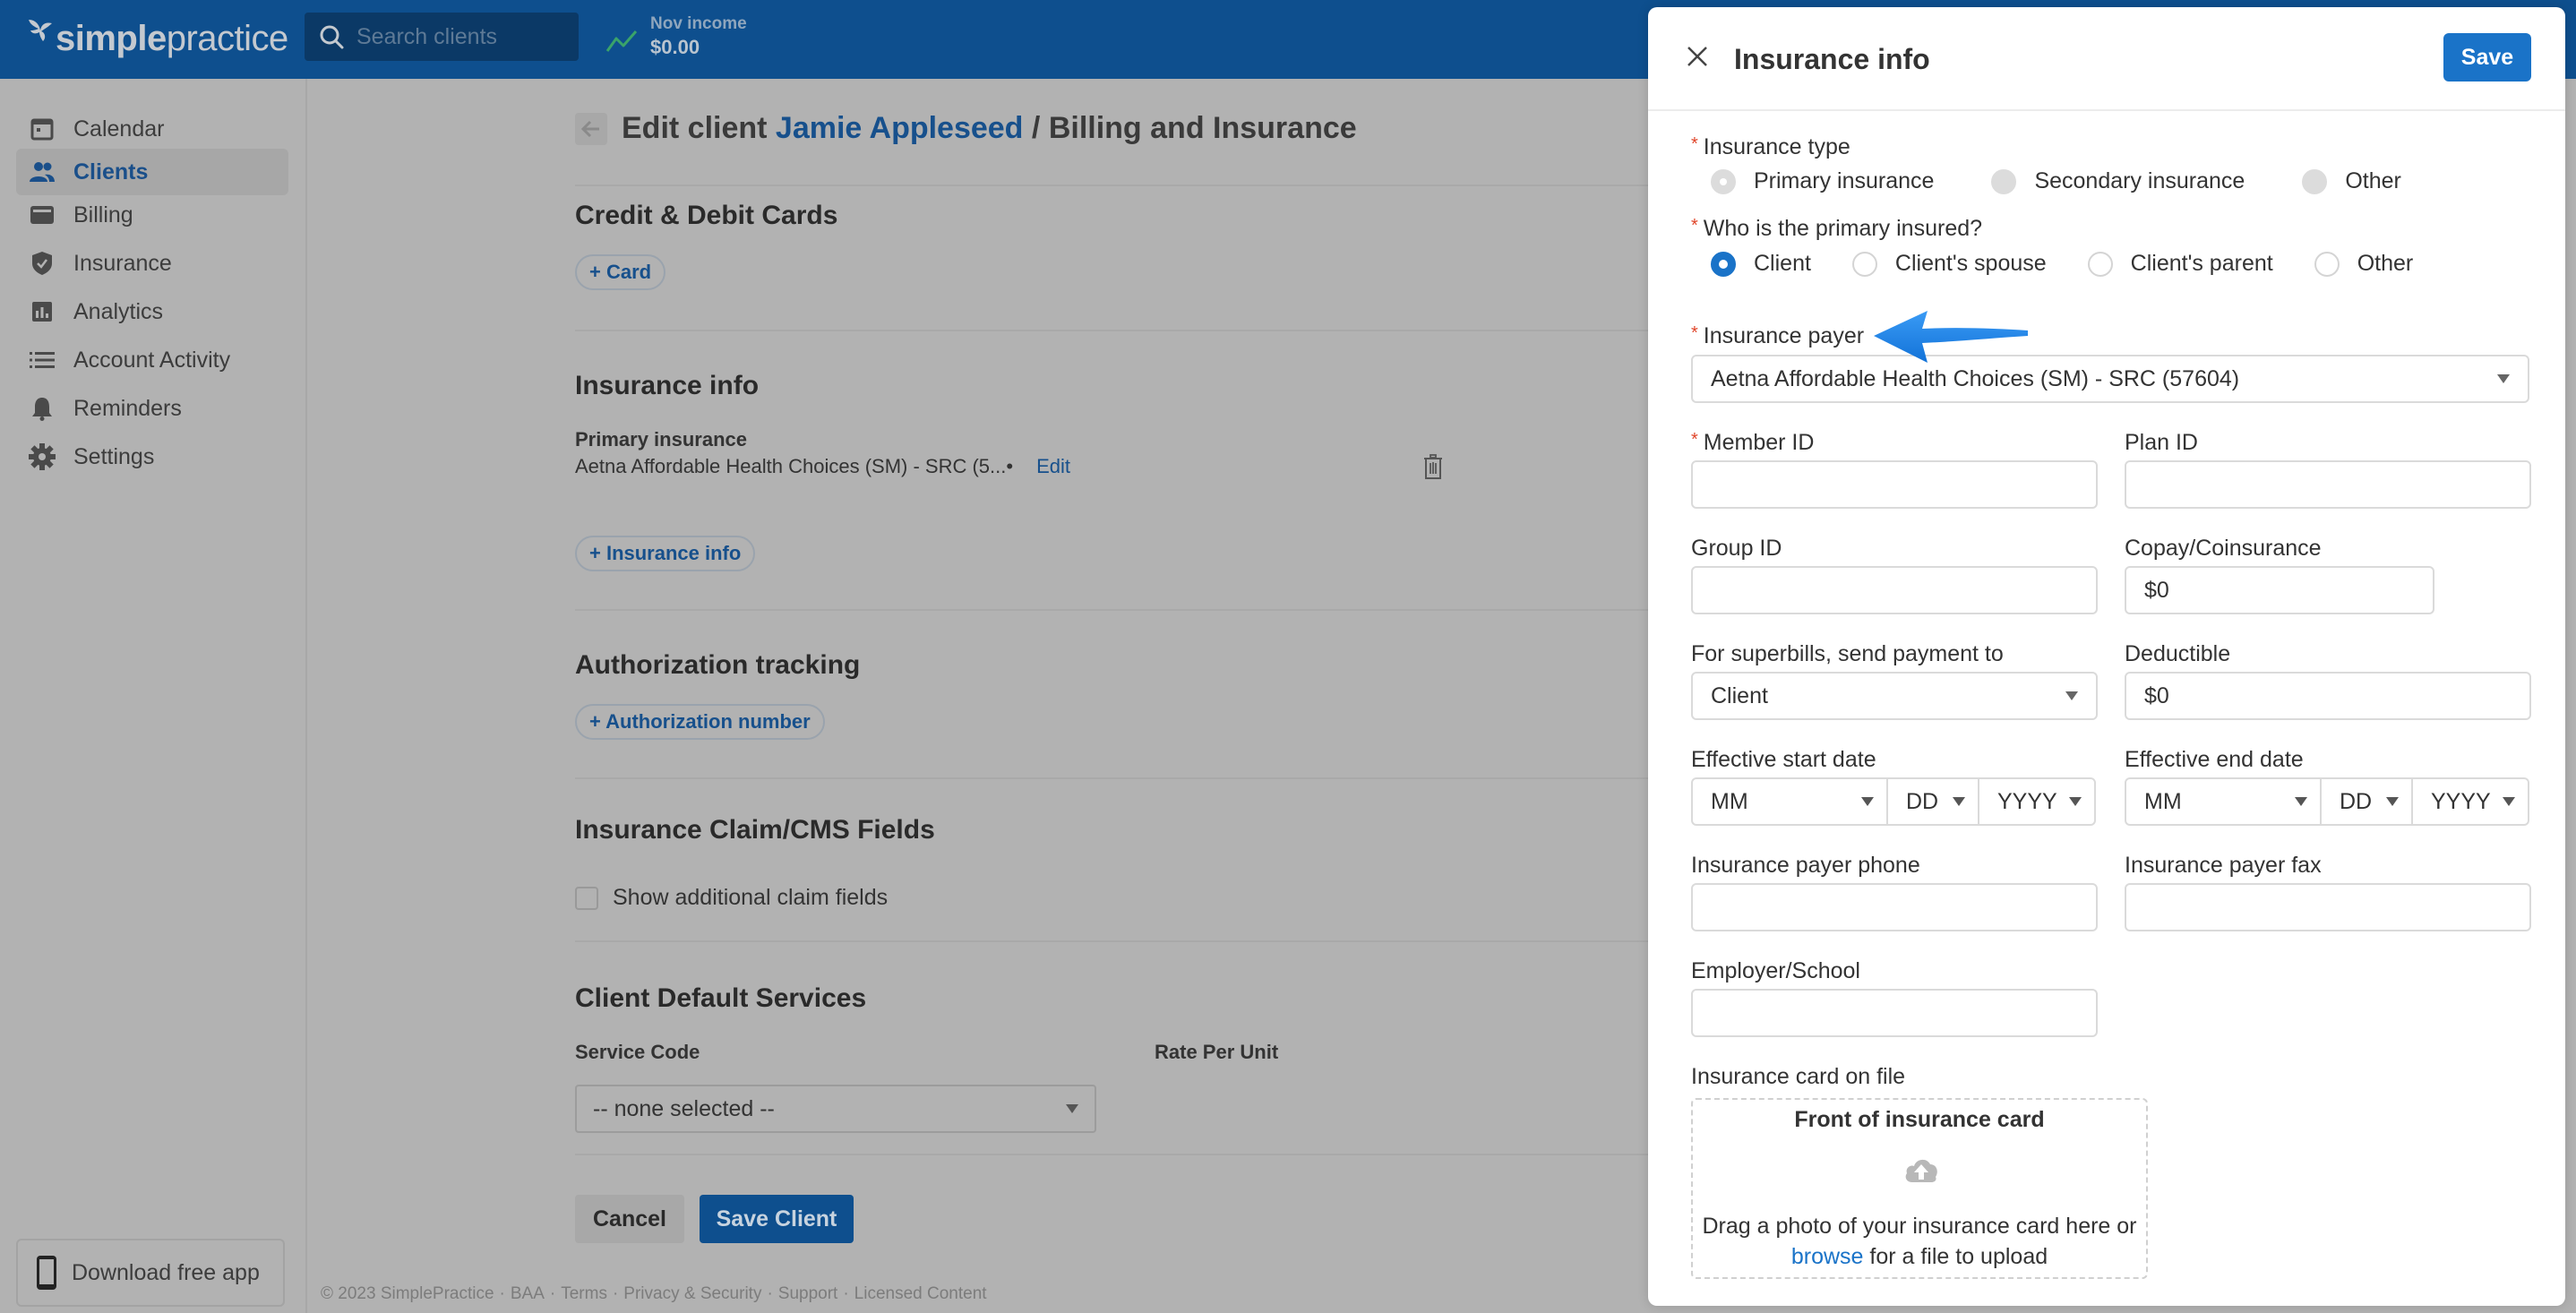  What do you see at coordinates (227, 38) in the screenshot?
I see `logo-text-light: practice` at bounding box center [227, 38].